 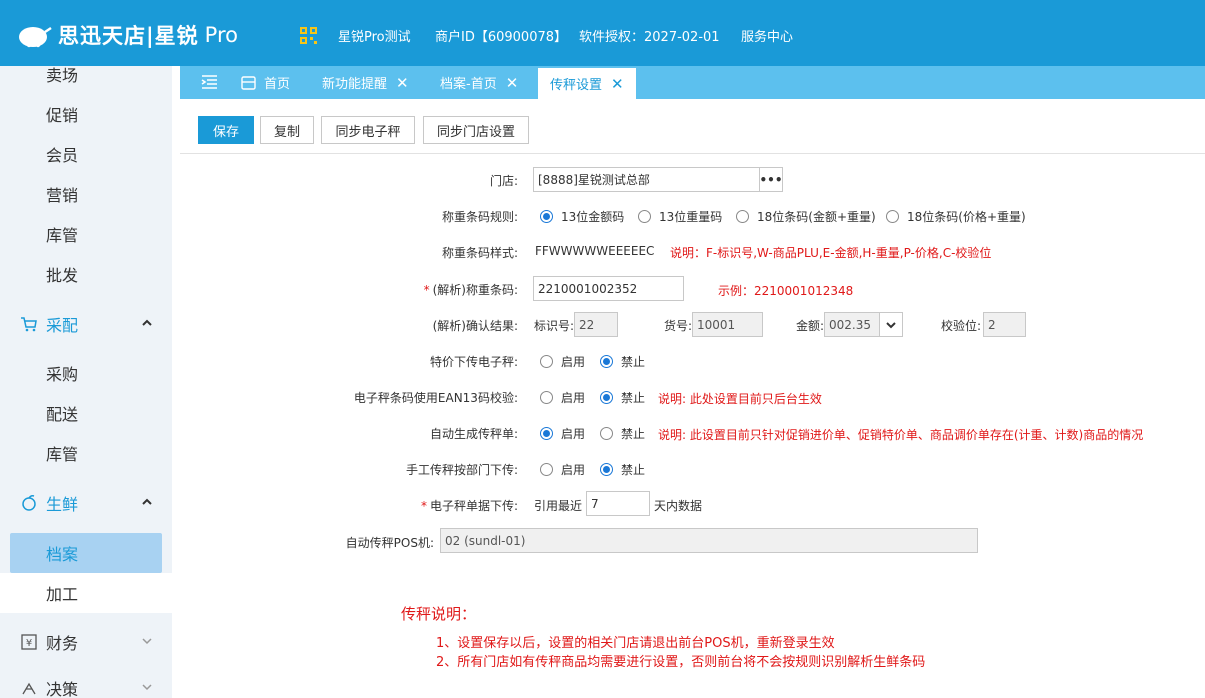 I want to click on manual-disable-radio: 禁止, so click(x=622, y=469).